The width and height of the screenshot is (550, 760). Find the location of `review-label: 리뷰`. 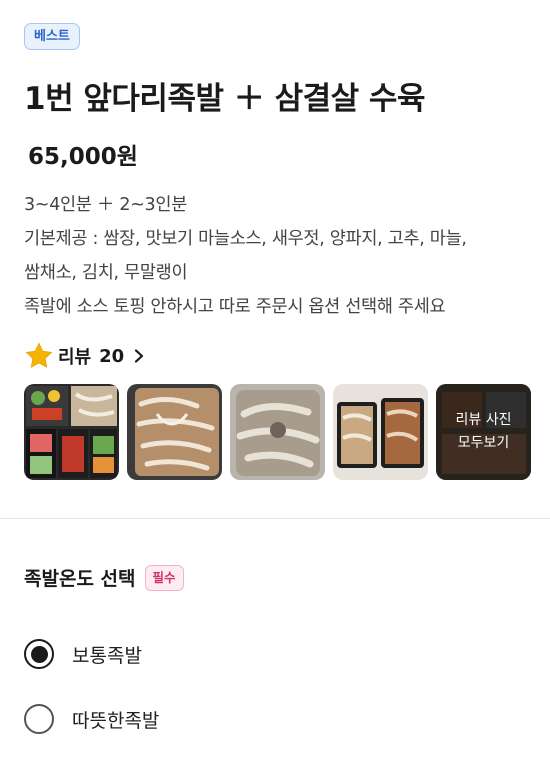

review-label: 리뷰 is located at coordinates (75, 357).